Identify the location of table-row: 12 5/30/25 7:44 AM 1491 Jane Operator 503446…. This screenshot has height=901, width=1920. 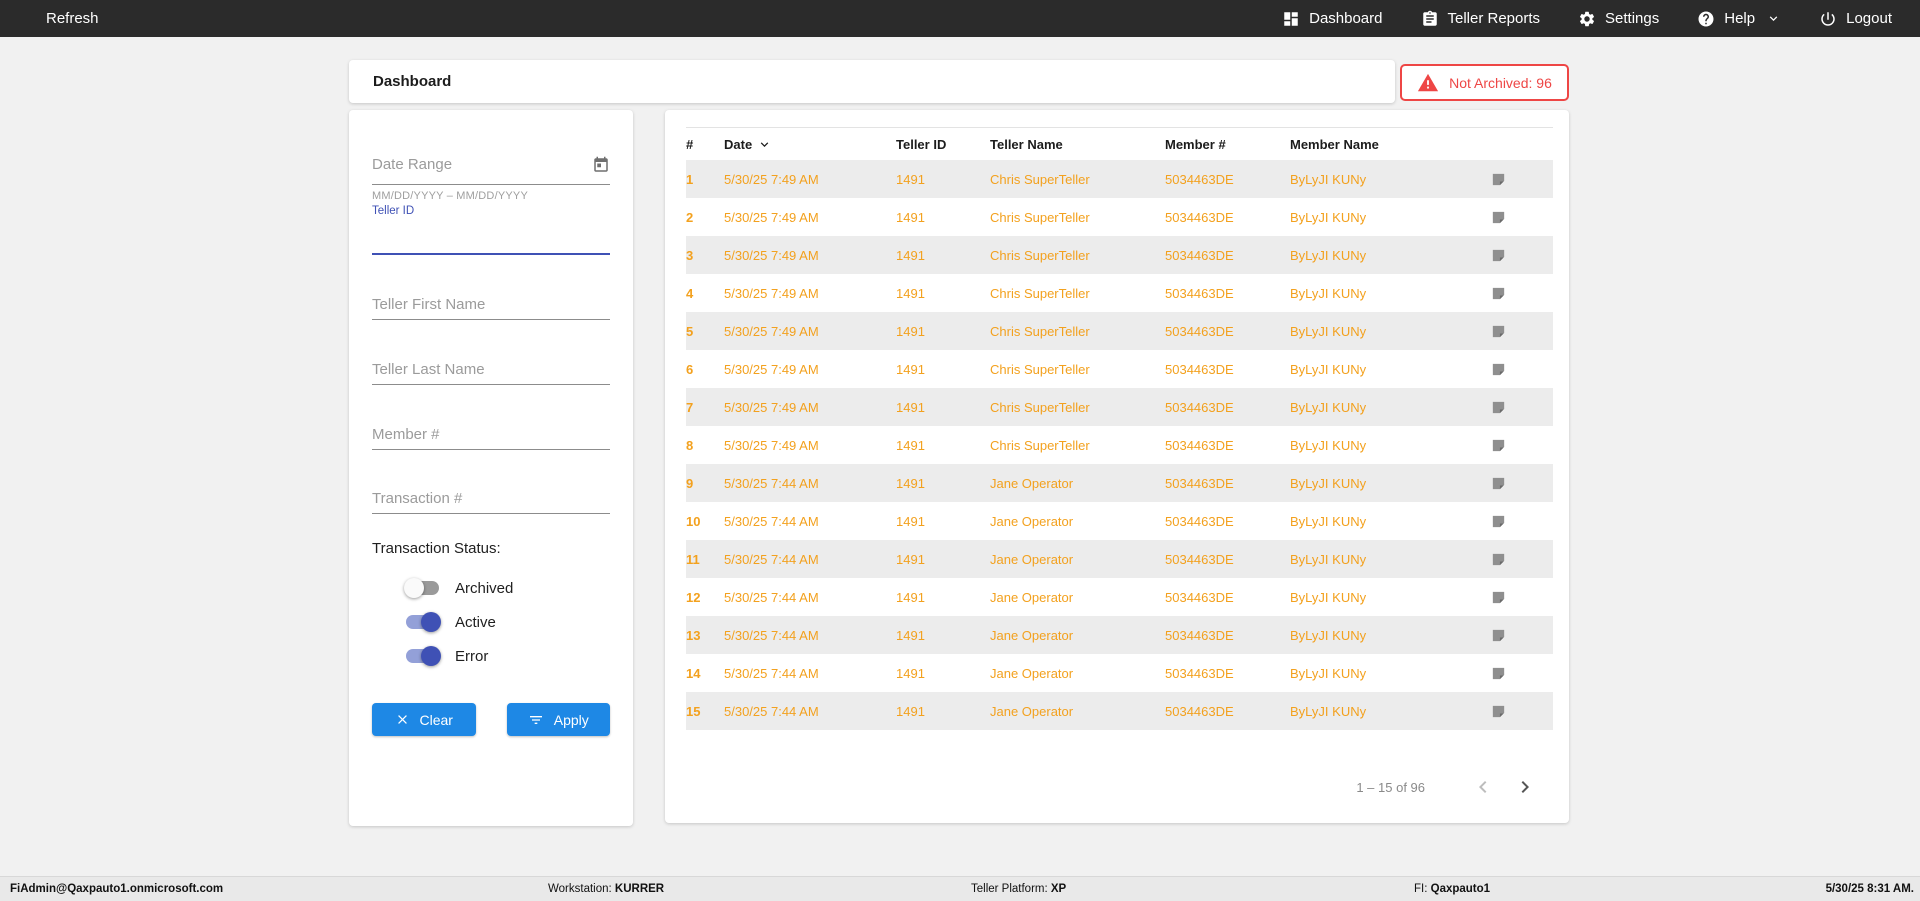
(1119, 597).